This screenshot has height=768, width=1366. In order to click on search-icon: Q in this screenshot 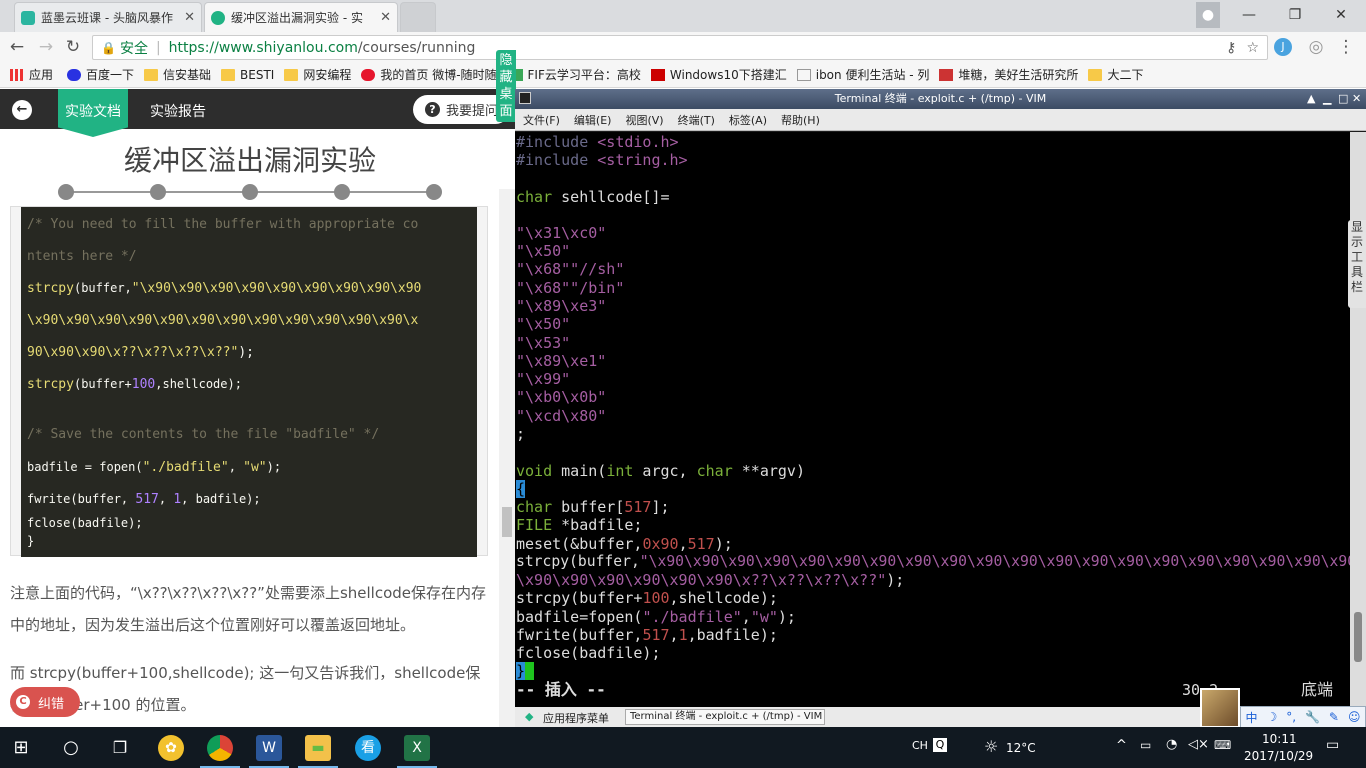, I will do `click(940, 745)`.